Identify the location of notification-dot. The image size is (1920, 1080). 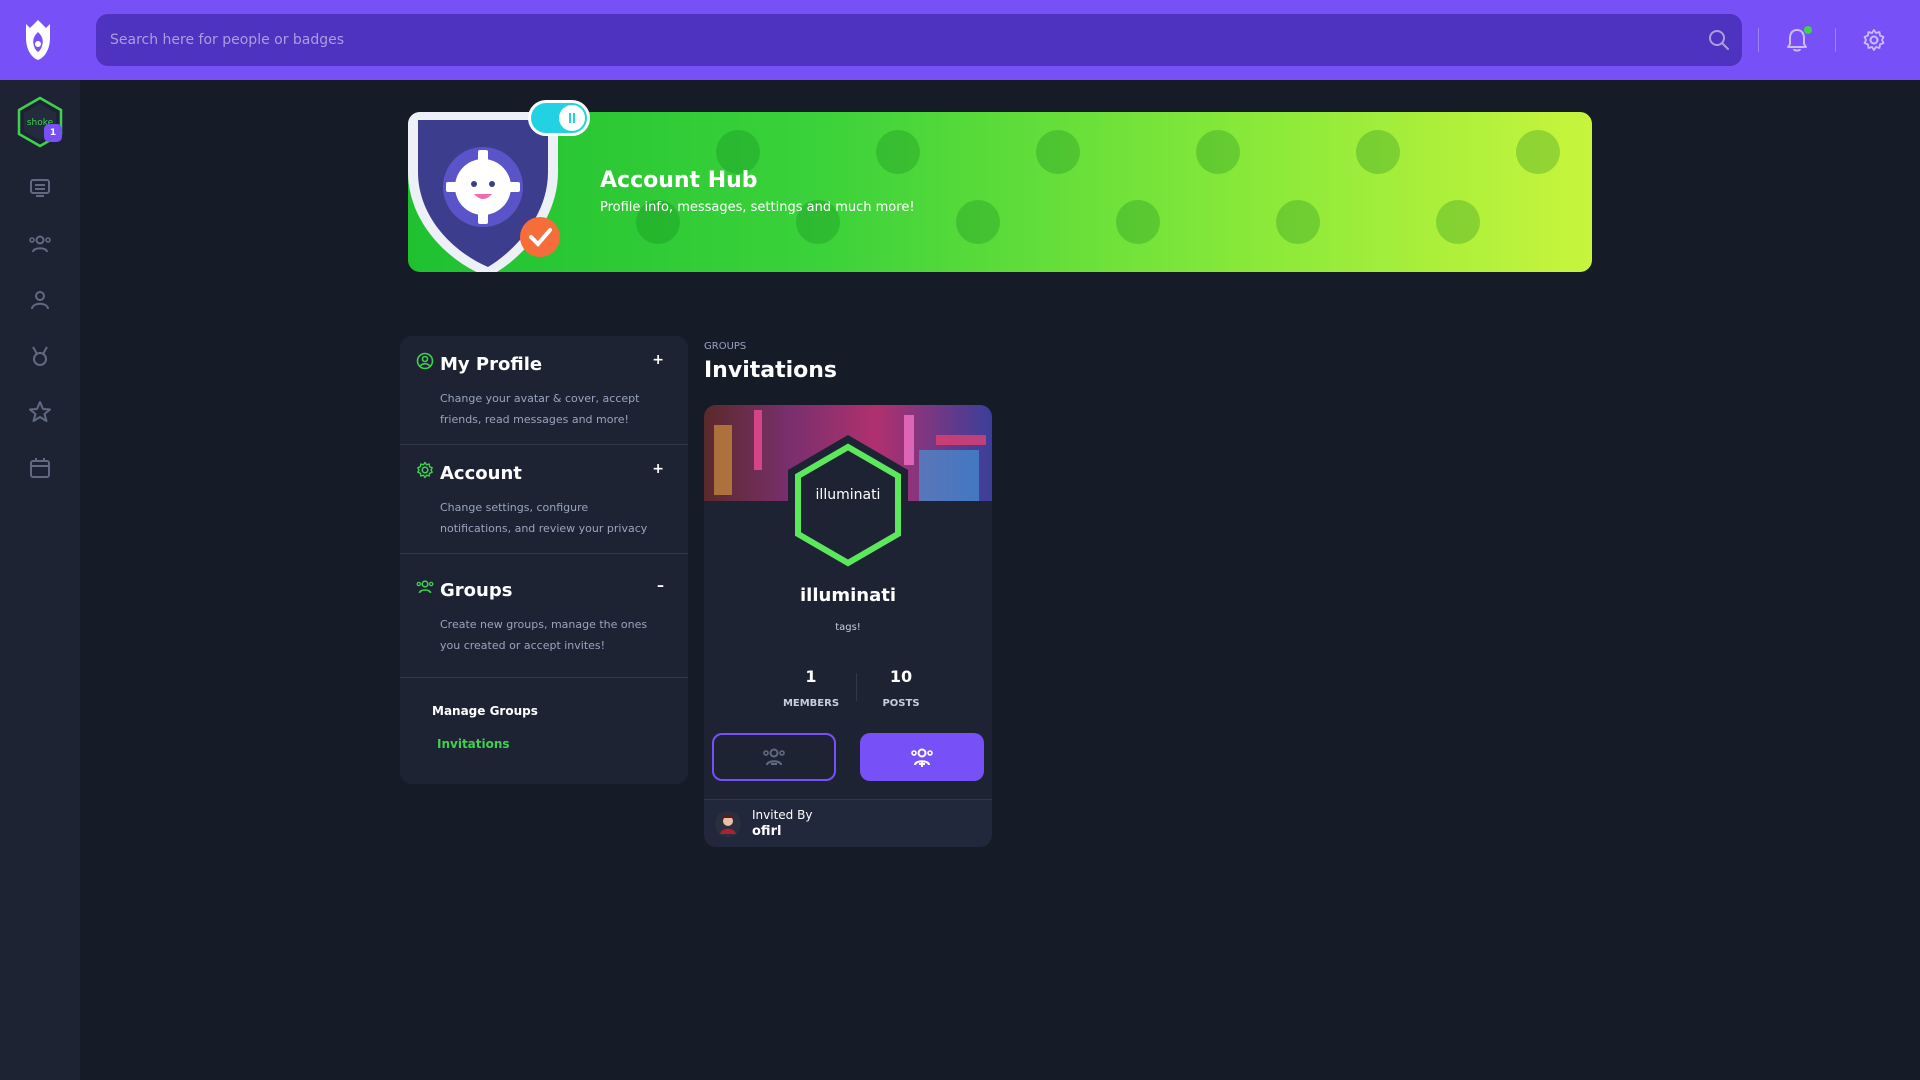
(1808, 30).